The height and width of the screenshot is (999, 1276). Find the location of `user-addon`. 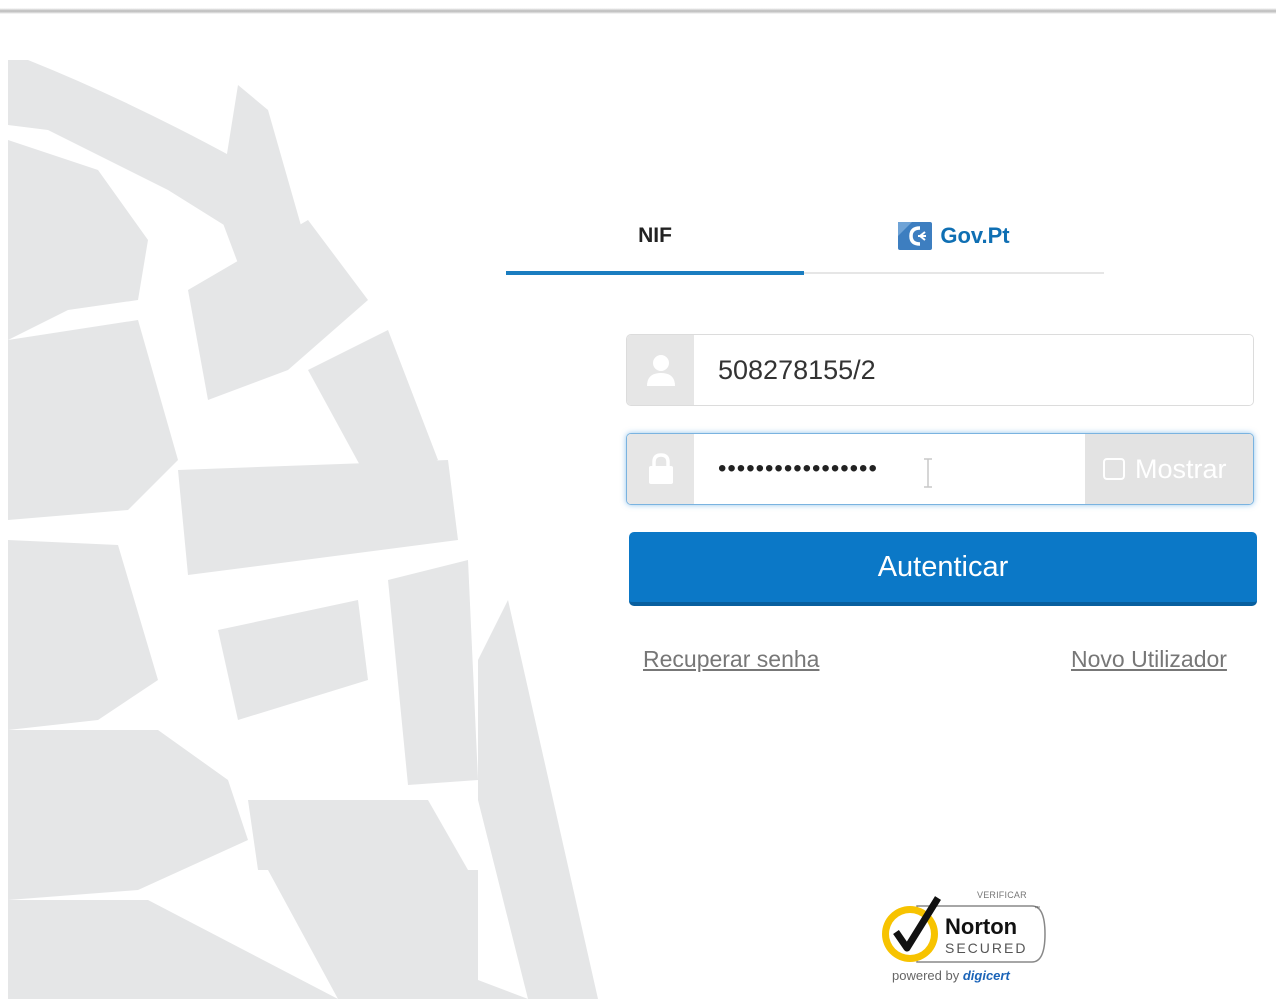

user-addon is located at coordinates (660, 370).